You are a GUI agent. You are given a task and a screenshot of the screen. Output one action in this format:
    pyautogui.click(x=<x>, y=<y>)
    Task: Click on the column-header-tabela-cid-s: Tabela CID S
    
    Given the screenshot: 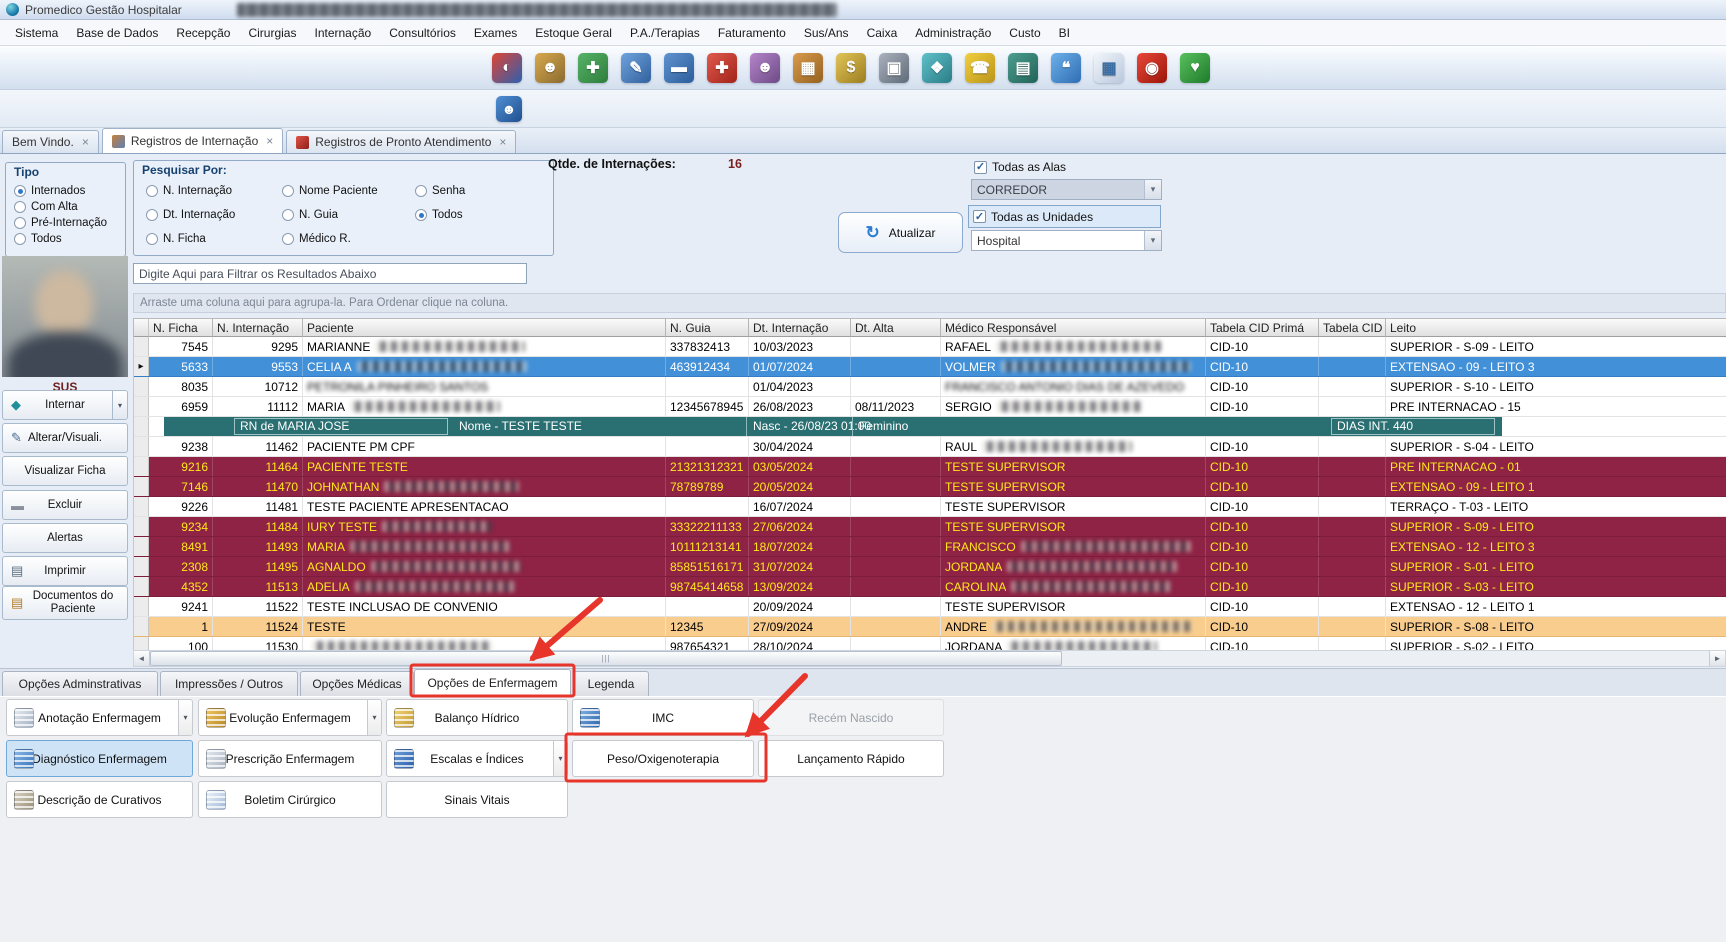 What is the action you would take?
    pyautogui.click(x=1352, y=327)
    